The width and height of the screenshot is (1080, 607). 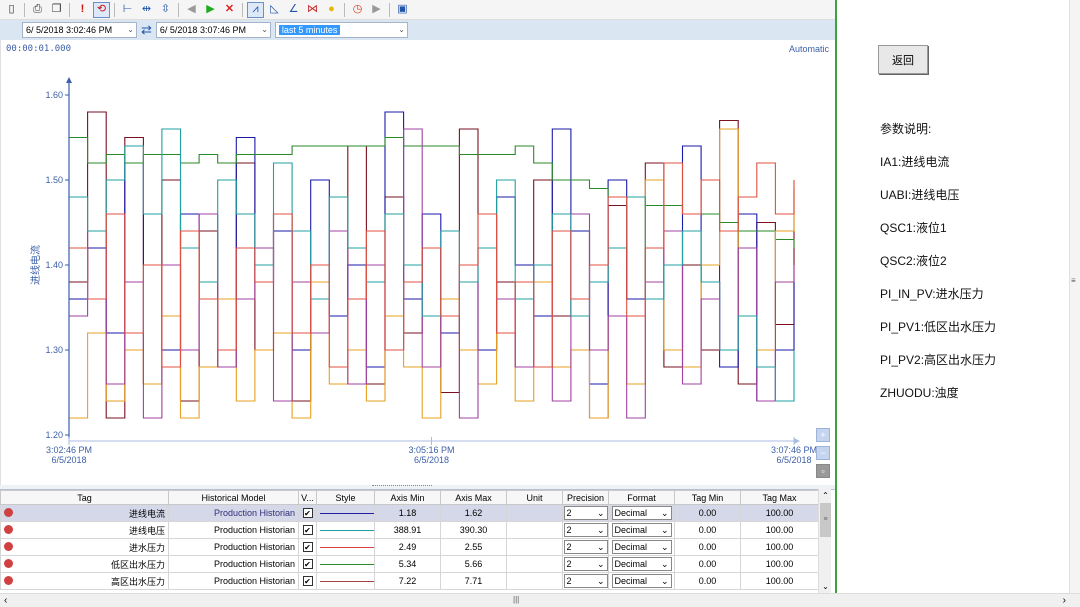 What do you see at coordinates (473, 497) in the screenshot?
I see `column-header: Axis Max` at bounding box center [473, 497].